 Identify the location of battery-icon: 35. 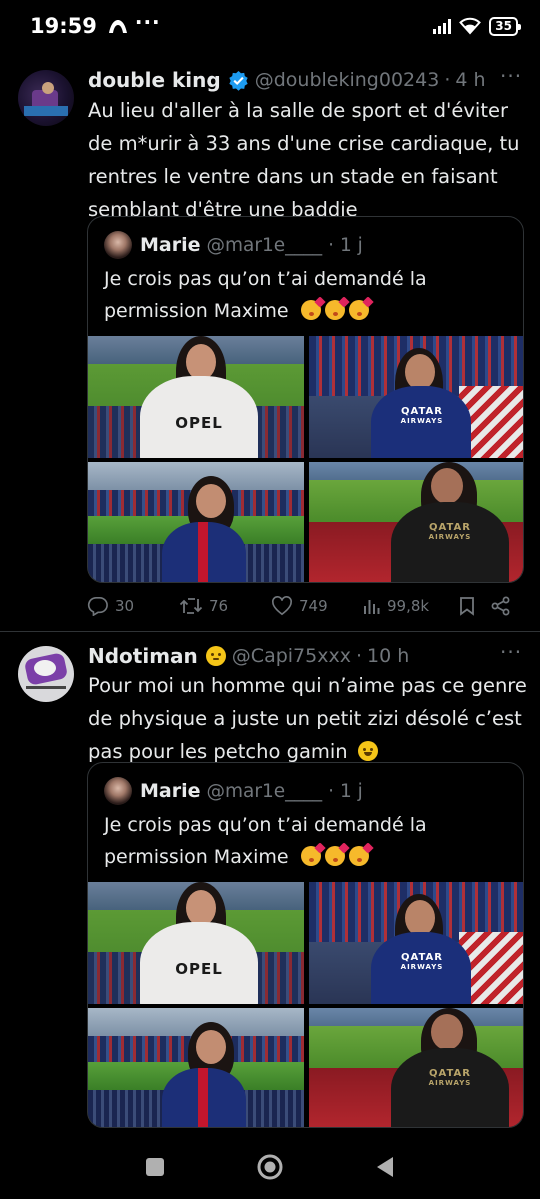
(505, 26).